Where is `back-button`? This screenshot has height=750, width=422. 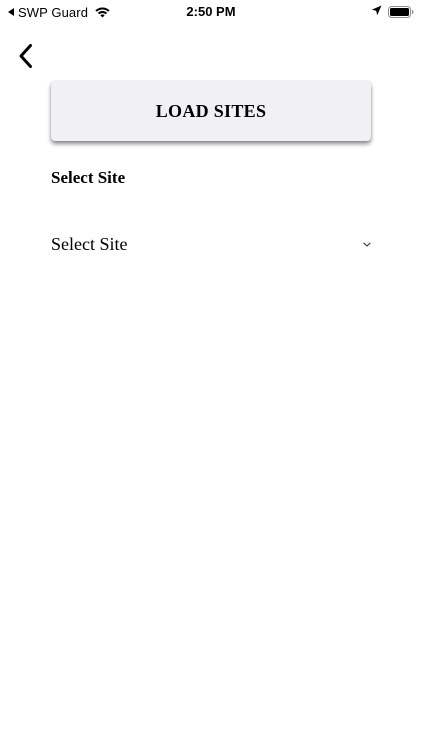 back-button is located at coordinates (26, 56).